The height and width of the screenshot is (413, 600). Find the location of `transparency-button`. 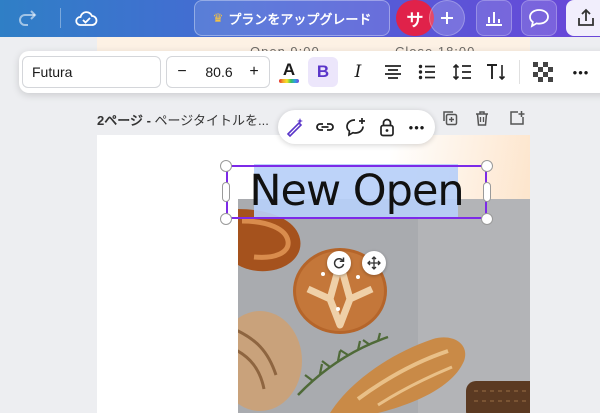

transparency-button is located at coordinates (543, 72).